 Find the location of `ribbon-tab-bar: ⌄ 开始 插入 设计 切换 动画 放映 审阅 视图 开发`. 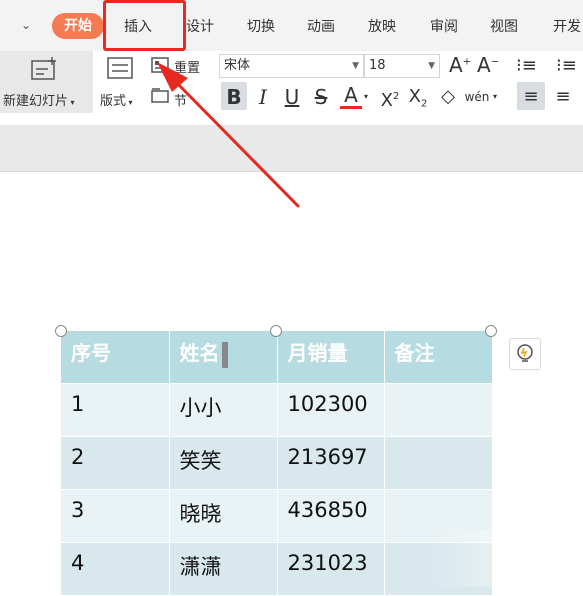

ribbon-tab-bar: ⌄ 开始 插入 设计 切换 动画 放映 审阅 视图 开发 is located at coordinates (291, 25).